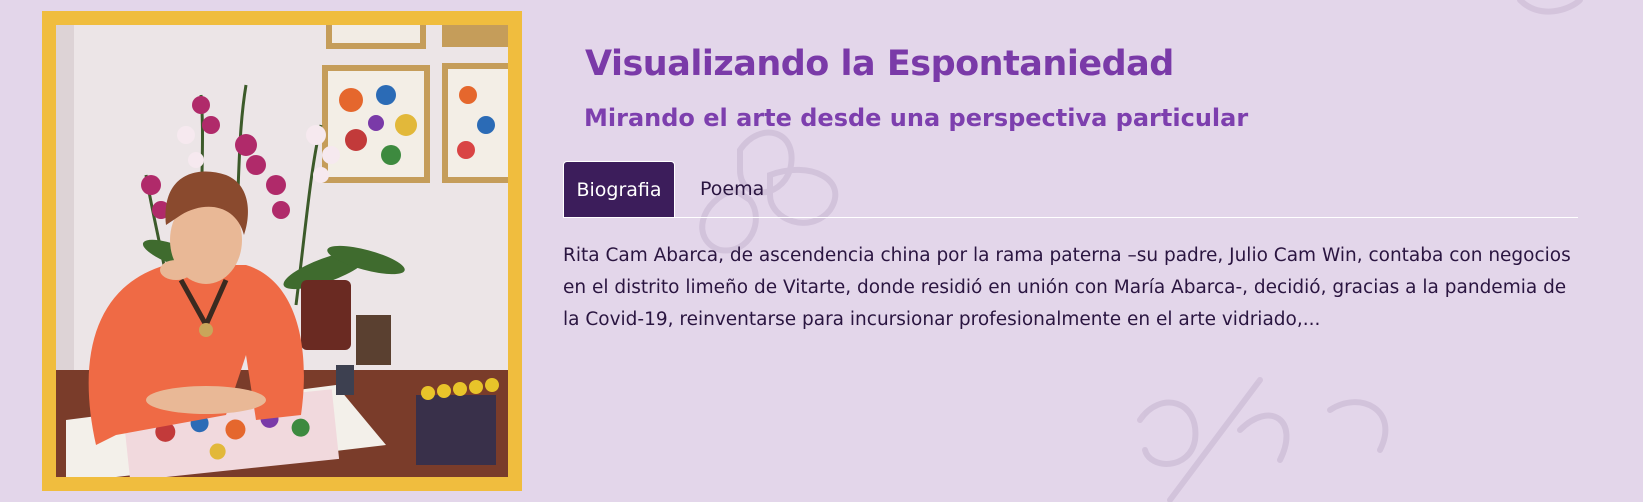 This screenshot has height=502, width=1643. I want to click on page-title: Visualizando la Espontaniedad, so click(879, 64).